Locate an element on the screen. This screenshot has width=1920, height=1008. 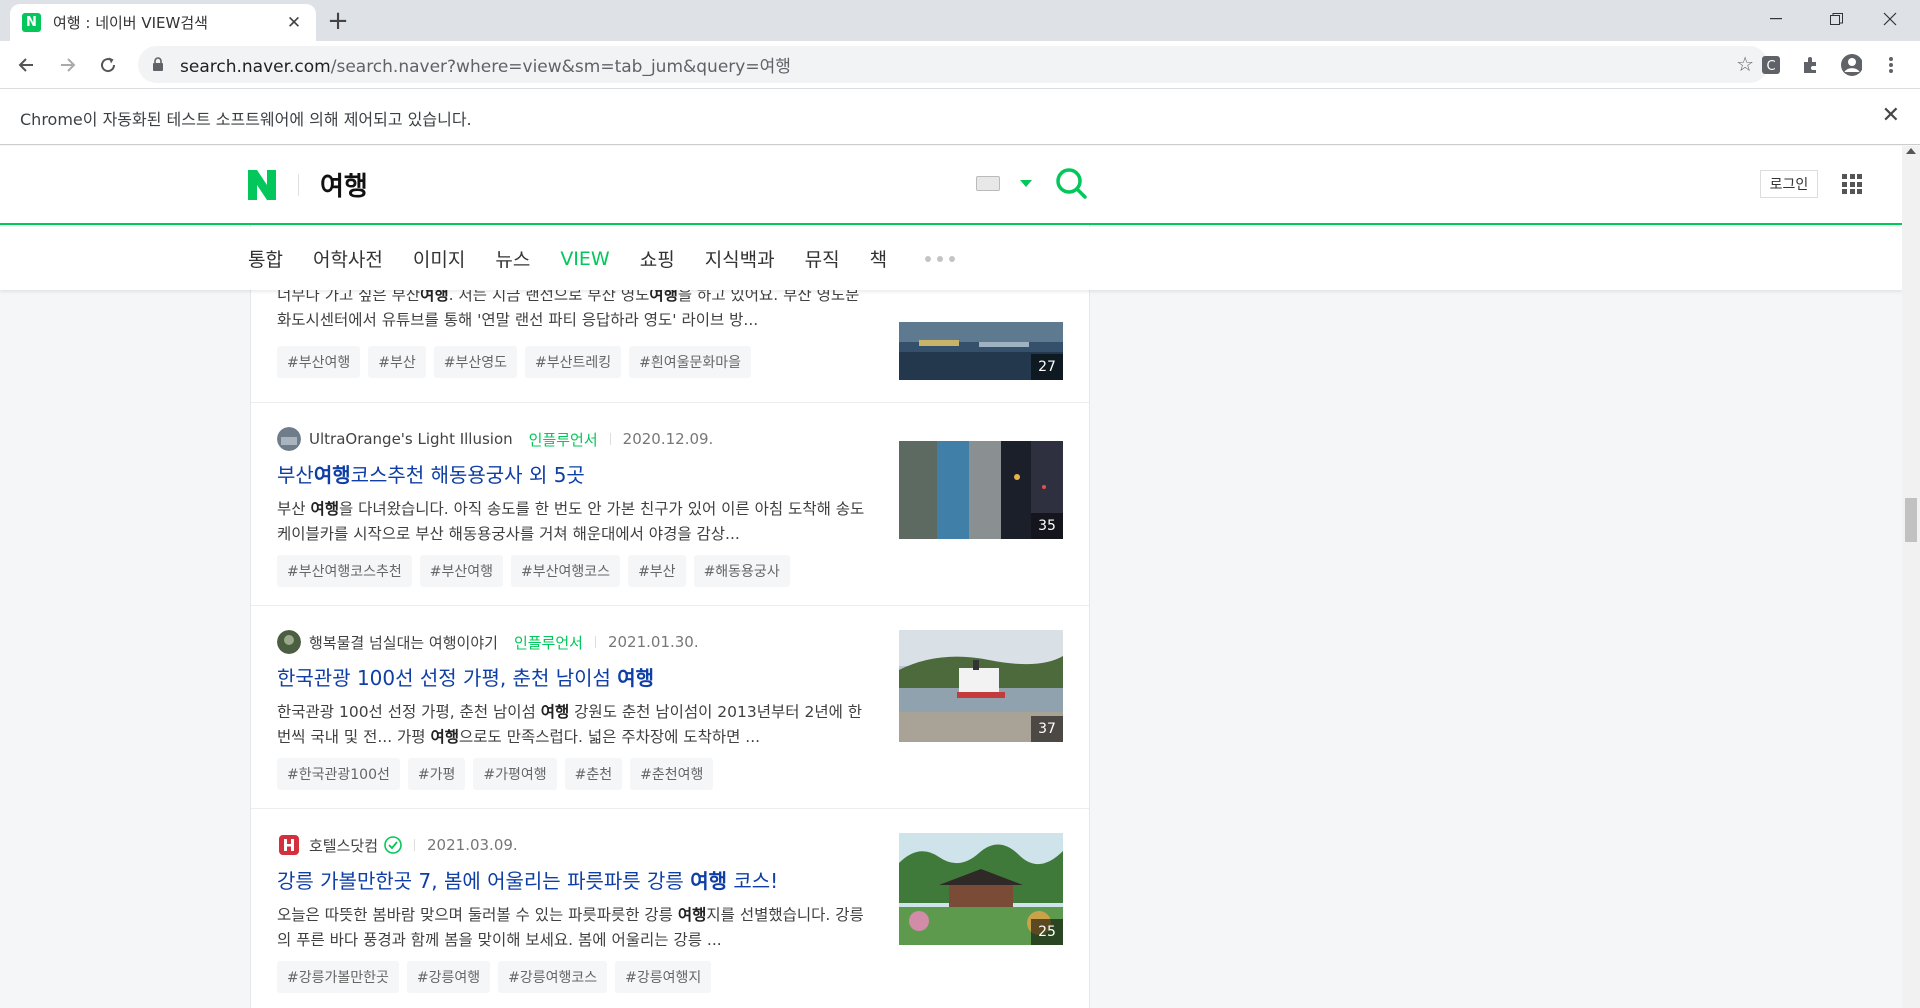
browser-tab: N 여행 : 네이버 VIEW검색 ✕ is located at coordinates (163, 22).